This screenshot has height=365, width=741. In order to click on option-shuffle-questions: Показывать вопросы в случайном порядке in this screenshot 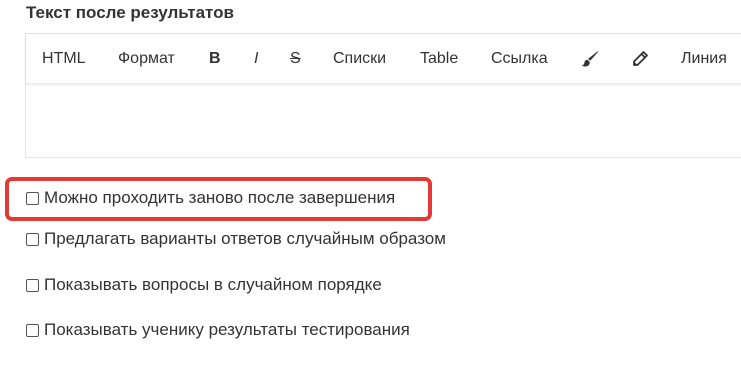, I will do `click(203, 285)`.